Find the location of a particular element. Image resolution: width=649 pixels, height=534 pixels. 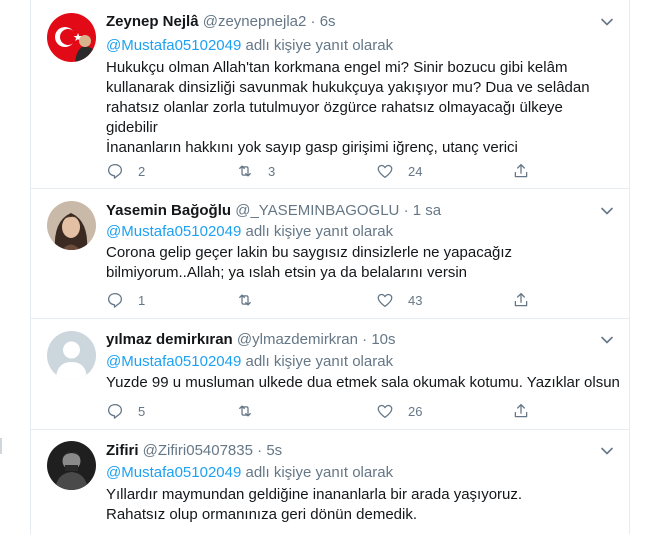

reply-count: 5 is located at coordinates (142, 411).